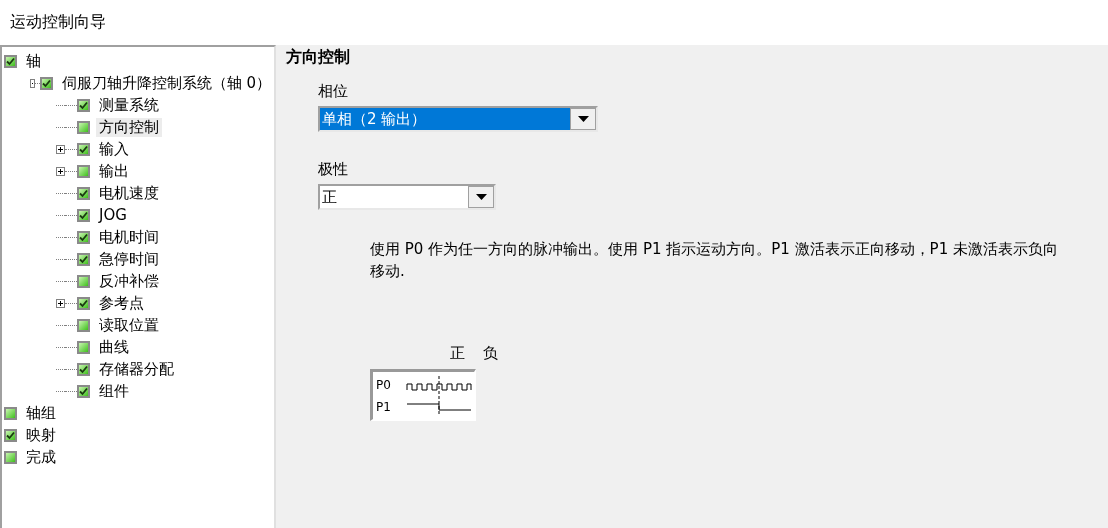 The width and height of the screenshot is (1108, 528). What do you see at coordinates (113, 215) in the screenshot?
I see `tree-item: JOG` at bounding box center [113, 215].